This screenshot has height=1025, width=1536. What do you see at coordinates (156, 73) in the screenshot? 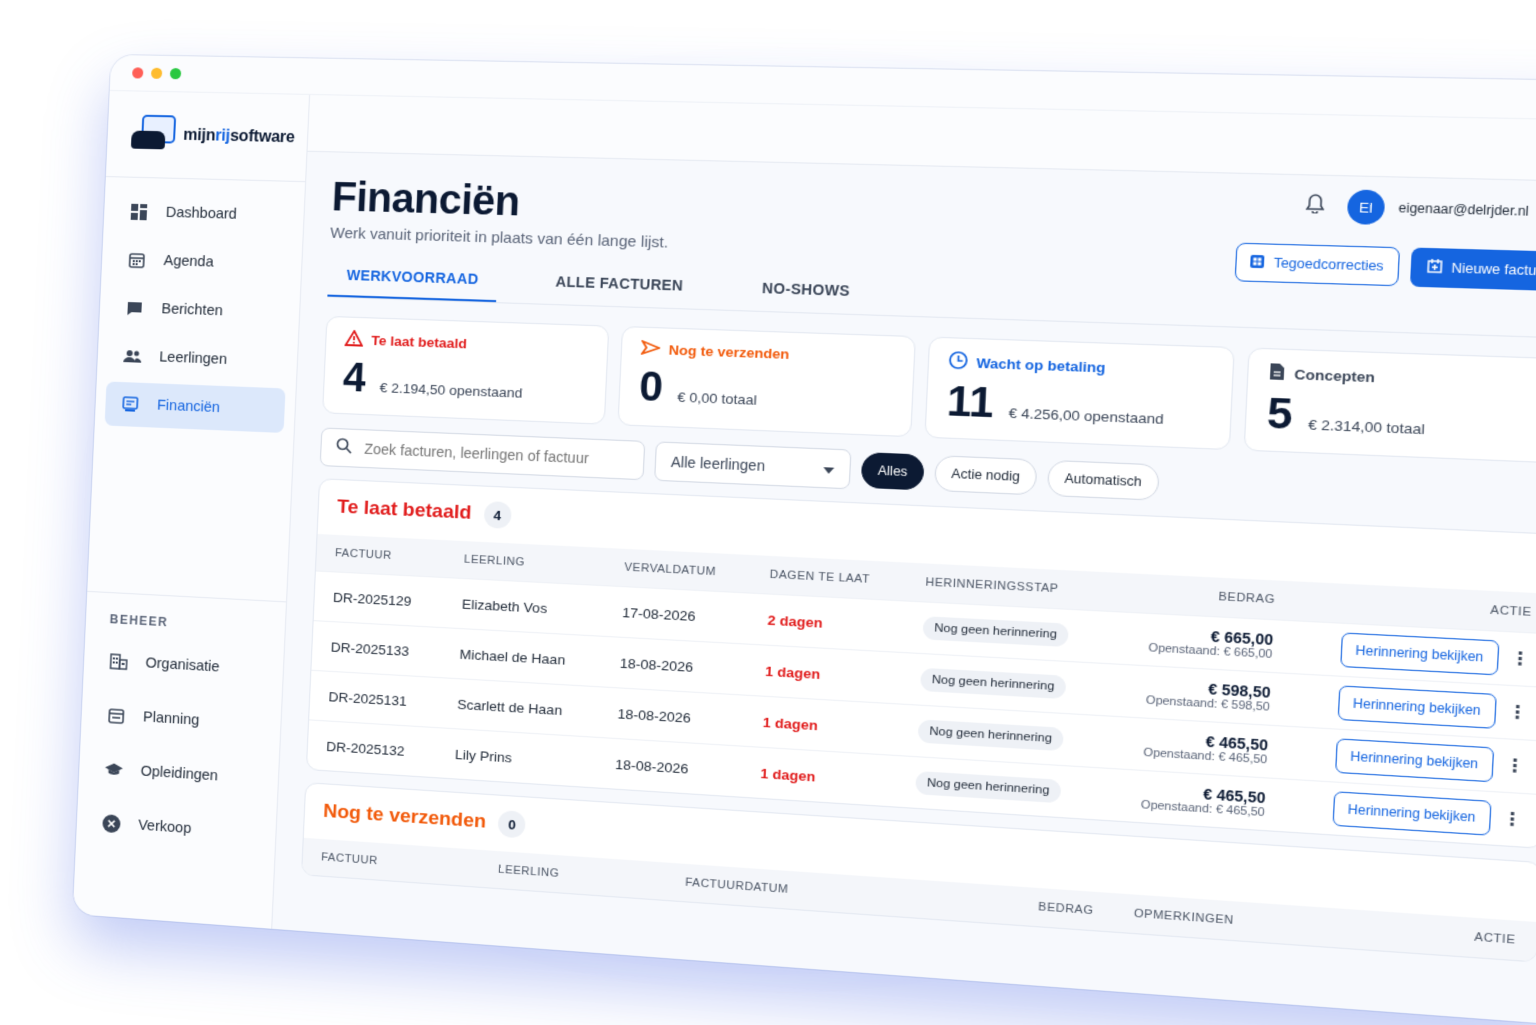
I see `minimize-window-dot` at bounding box center [156, 73].